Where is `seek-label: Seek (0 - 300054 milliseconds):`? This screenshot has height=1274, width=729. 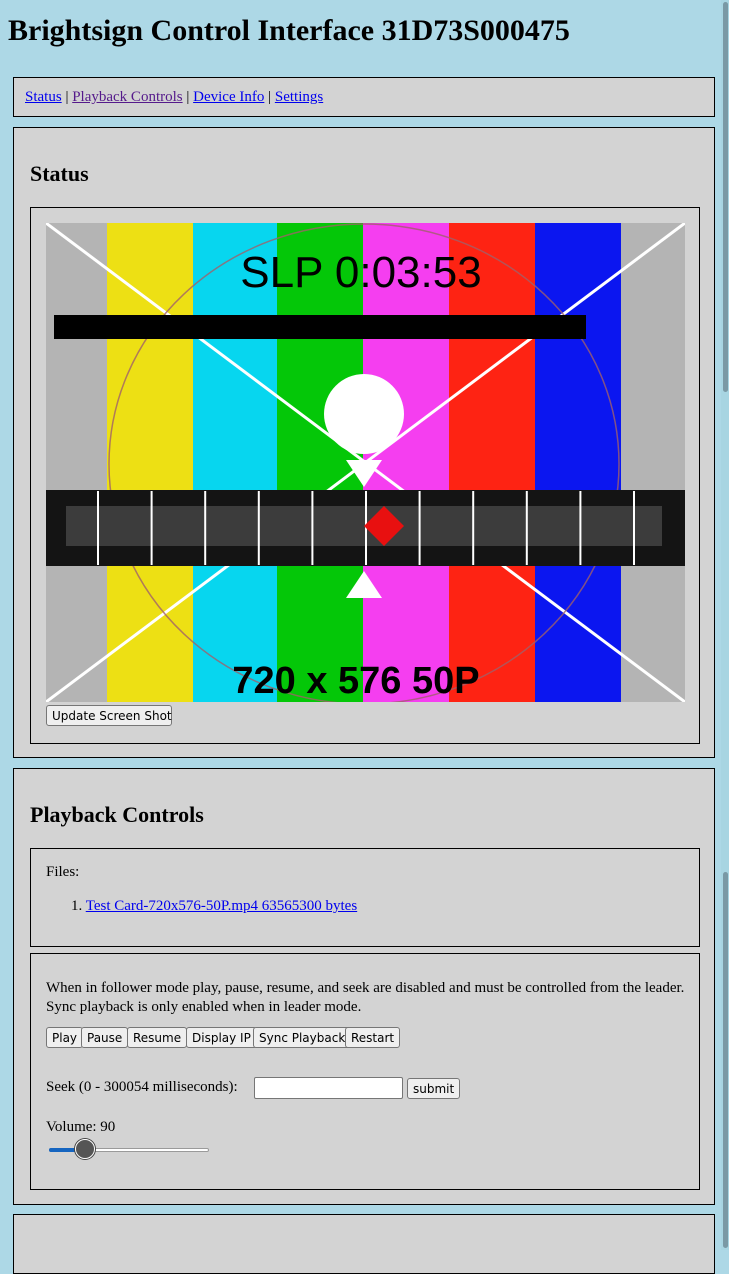
seek-label: Seek (0 - 300054 milliseconds): is located at coordinates (142, 1087).